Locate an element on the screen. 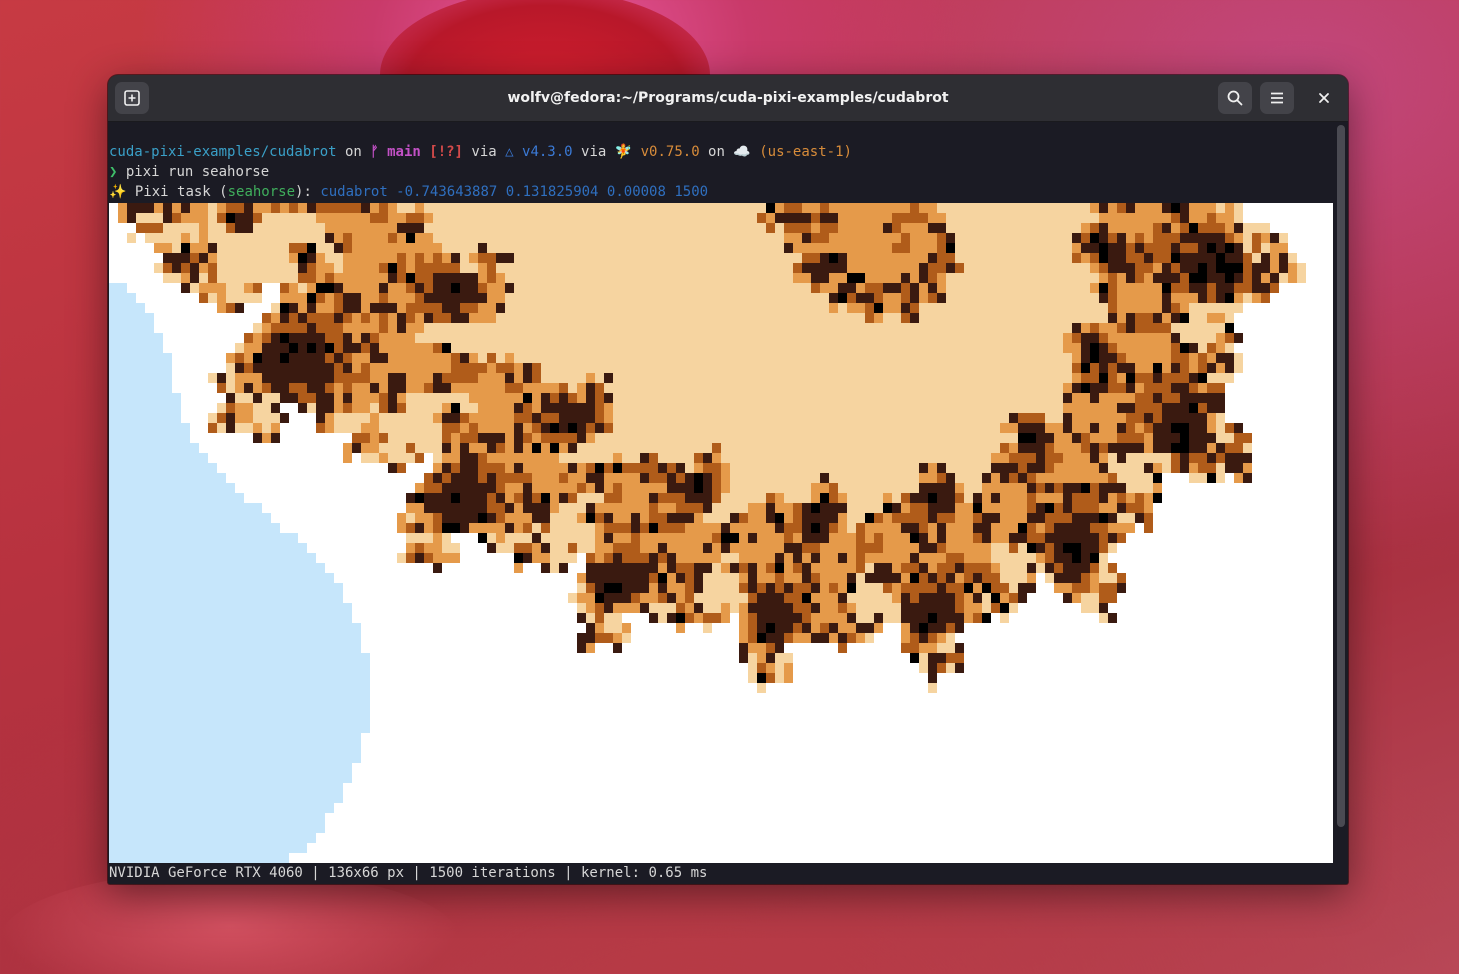 This screenshot has width=1459, height=974. wallpaper-blob is located at coordinates (230, 922).